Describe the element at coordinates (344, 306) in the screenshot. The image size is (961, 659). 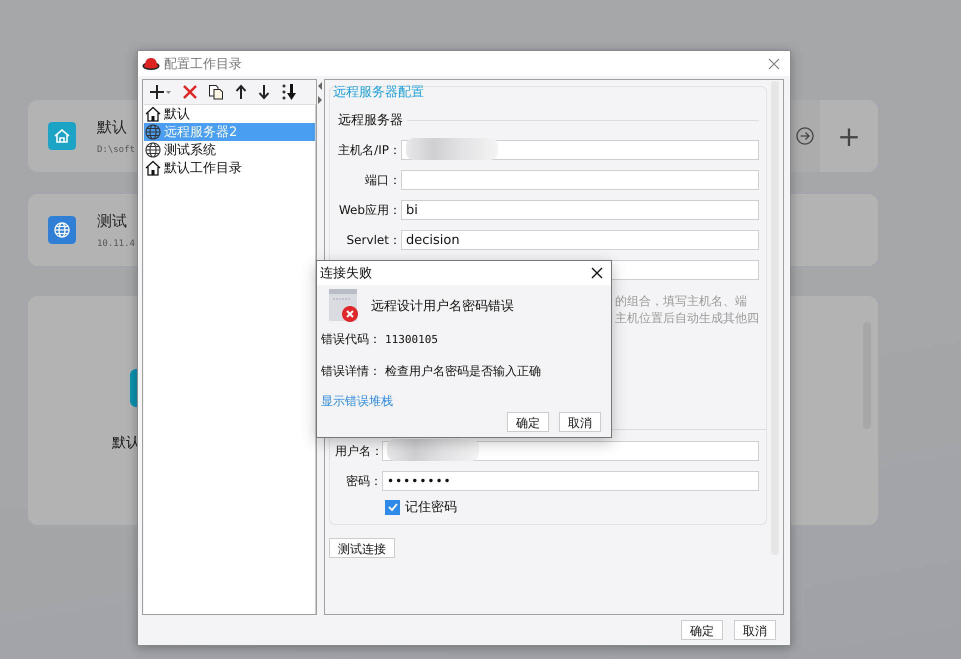
I see `error-icon` at that location.